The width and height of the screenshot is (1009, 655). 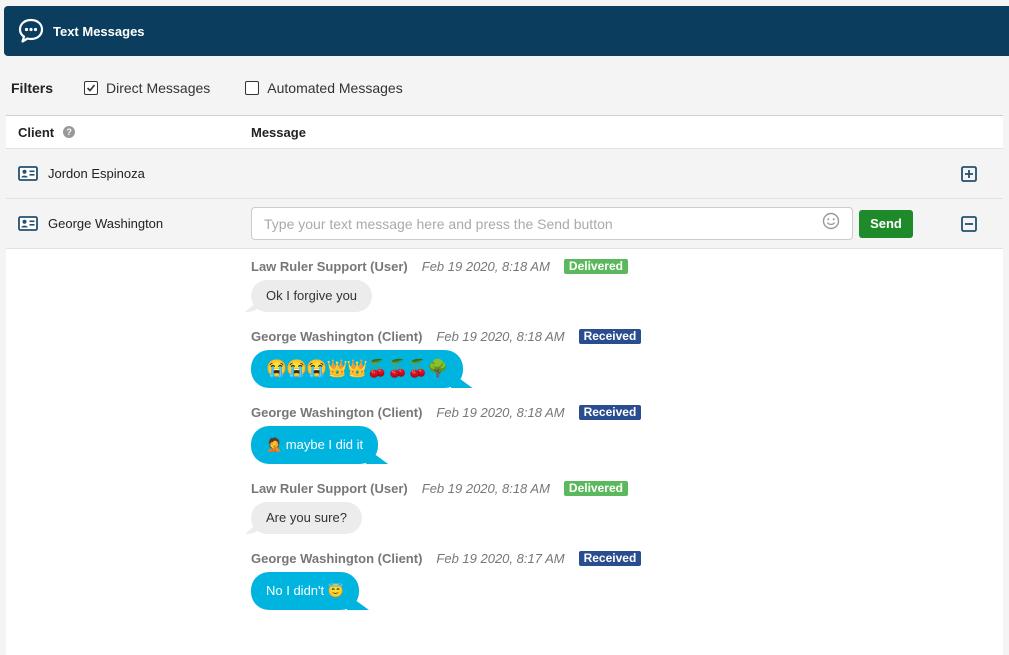 What do you see at coordinates (969, 223) in the screenshot?
I see `minus-square-icon` at bounding box center [969, 223].